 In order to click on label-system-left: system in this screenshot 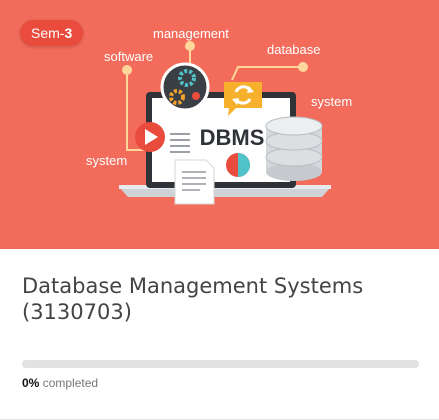, I will do `click(106, 160)`.